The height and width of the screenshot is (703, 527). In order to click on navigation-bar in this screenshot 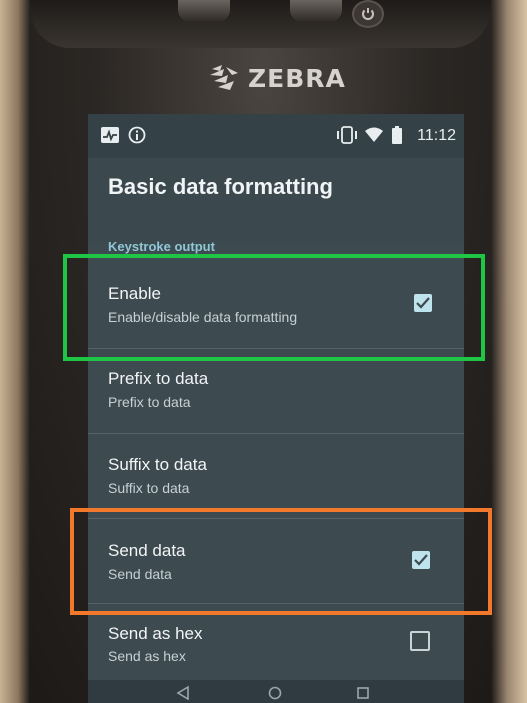, I will do `click(276, 691)`.